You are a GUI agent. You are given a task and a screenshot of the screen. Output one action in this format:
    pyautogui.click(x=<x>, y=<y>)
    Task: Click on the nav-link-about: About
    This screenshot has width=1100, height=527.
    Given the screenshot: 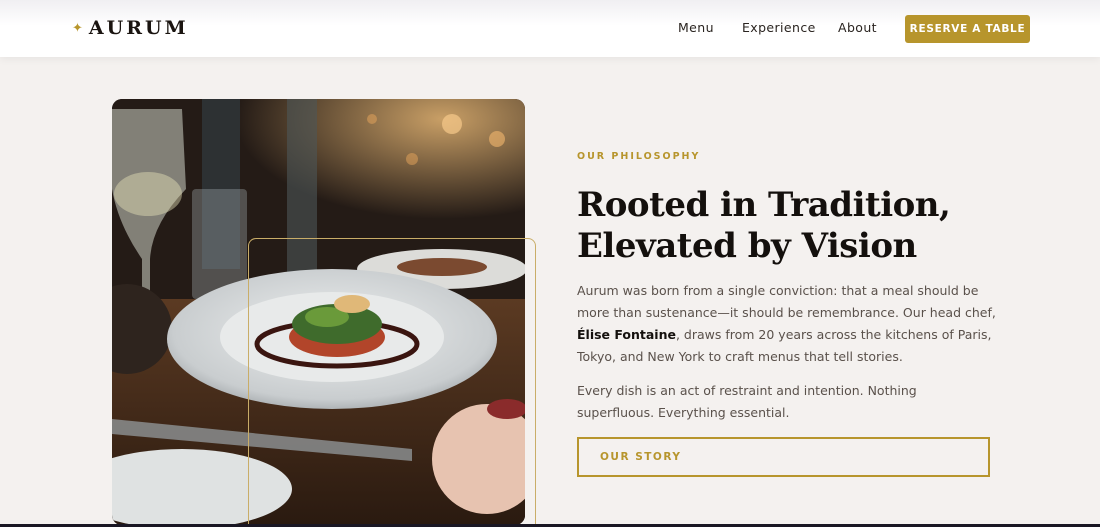 What is the action you would take?
    pyautogui.click(x=857, y=27)
    